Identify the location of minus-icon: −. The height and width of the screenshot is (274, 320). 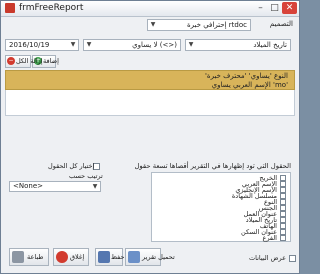
(11, 61).